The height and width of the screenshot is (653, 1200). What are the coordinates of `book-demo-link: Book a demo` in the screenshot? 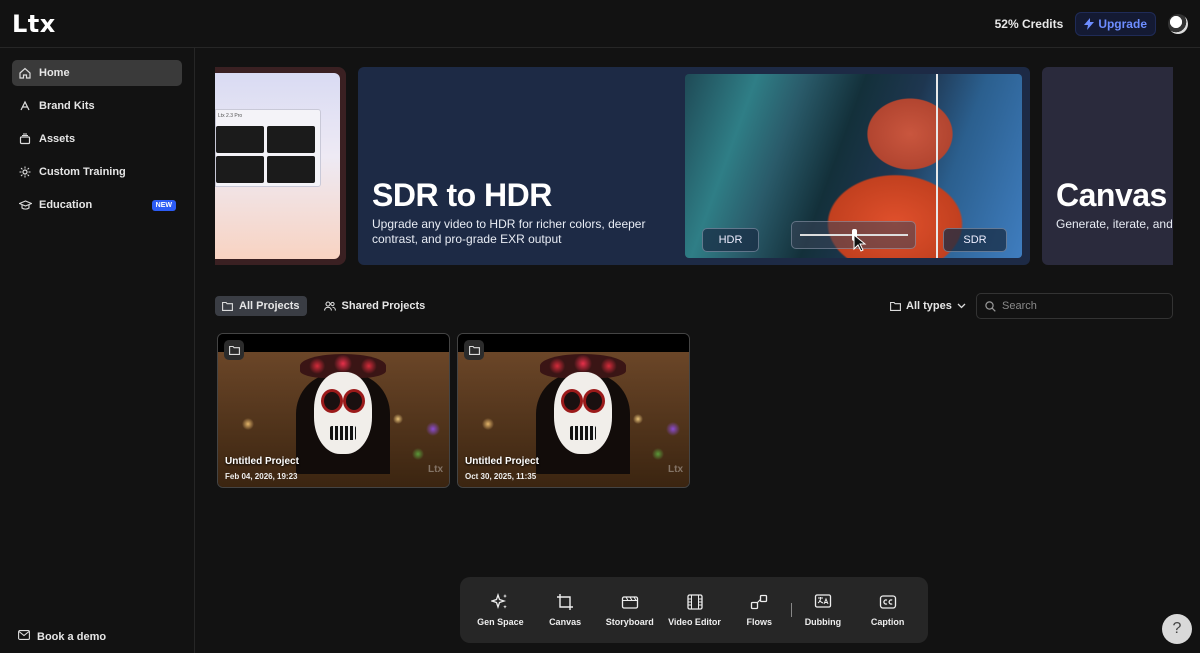 It's located at (62, 636).